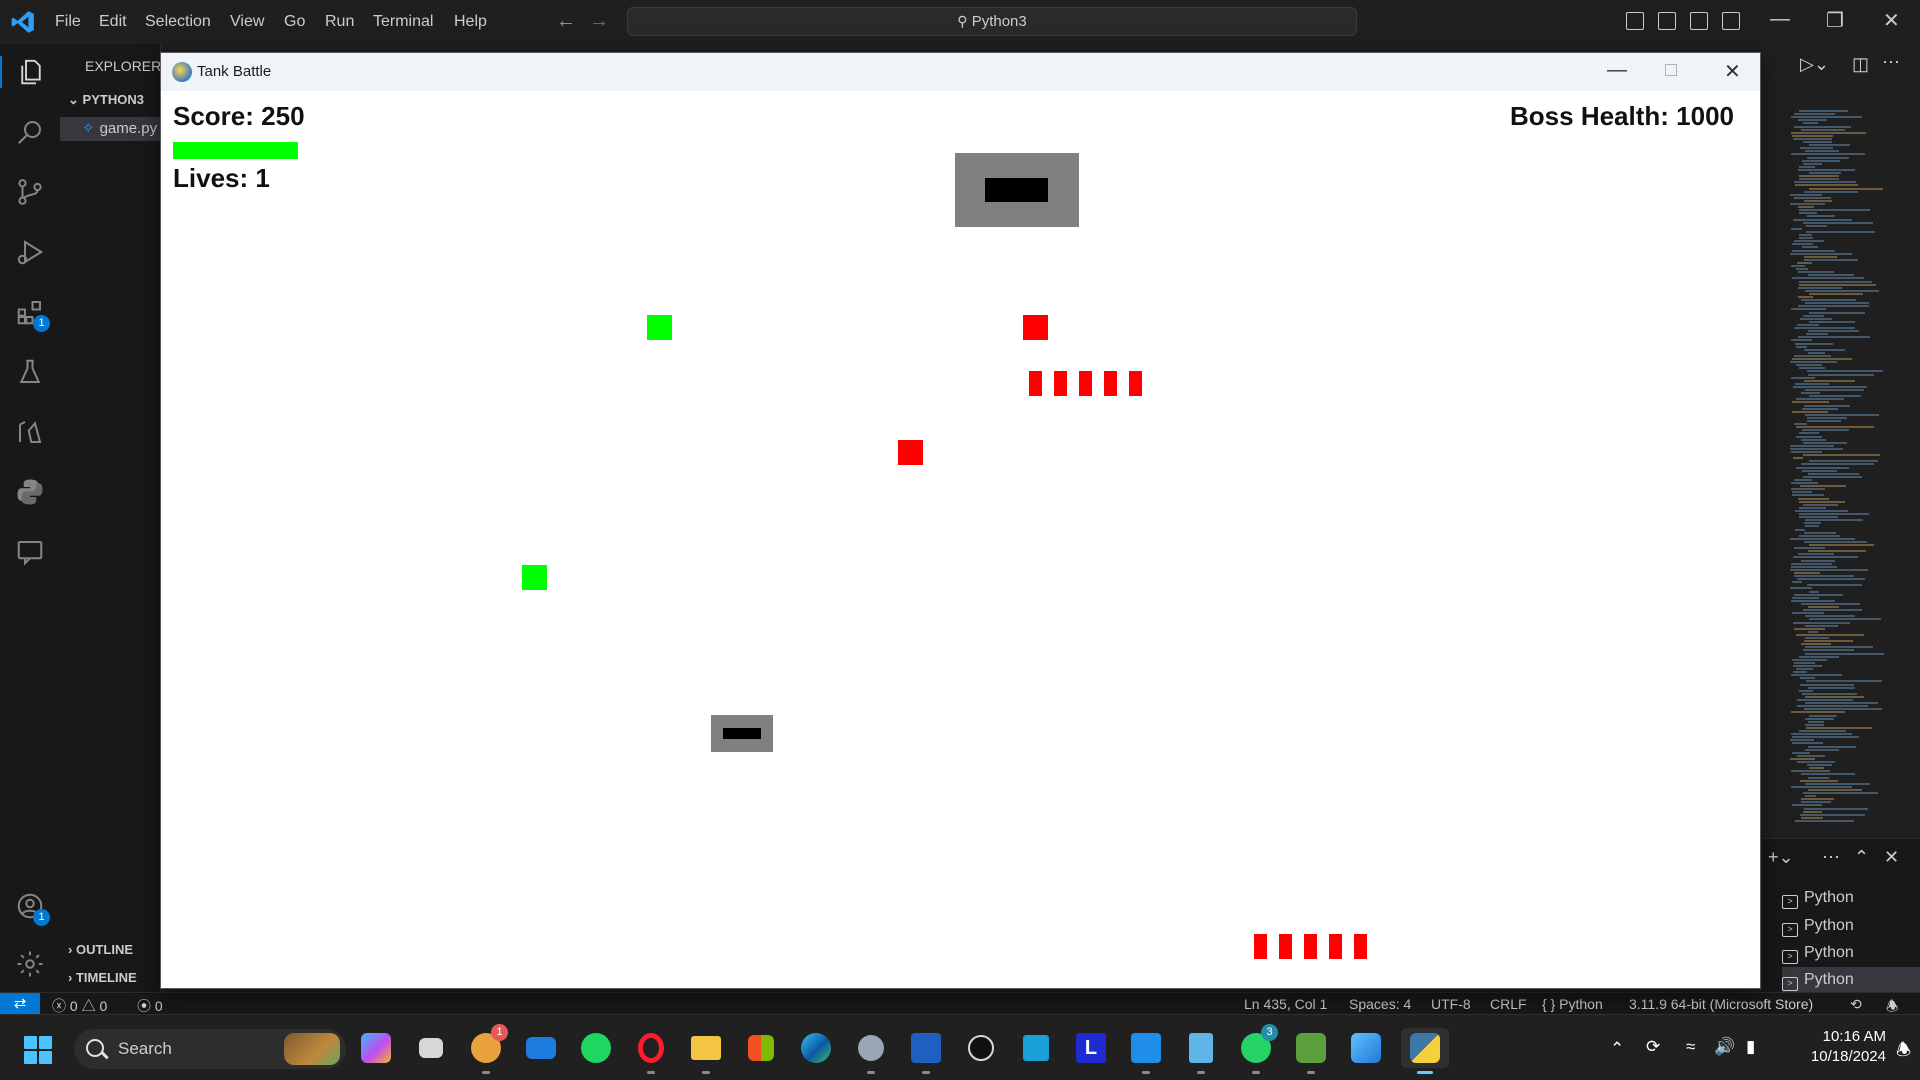 This screenshot has height=1080, width=1920. What do you see at coordinates (992, 21) in the screenshot?
I see `command-center-search: ⚲ Python3` at bounding box center [992, 21].